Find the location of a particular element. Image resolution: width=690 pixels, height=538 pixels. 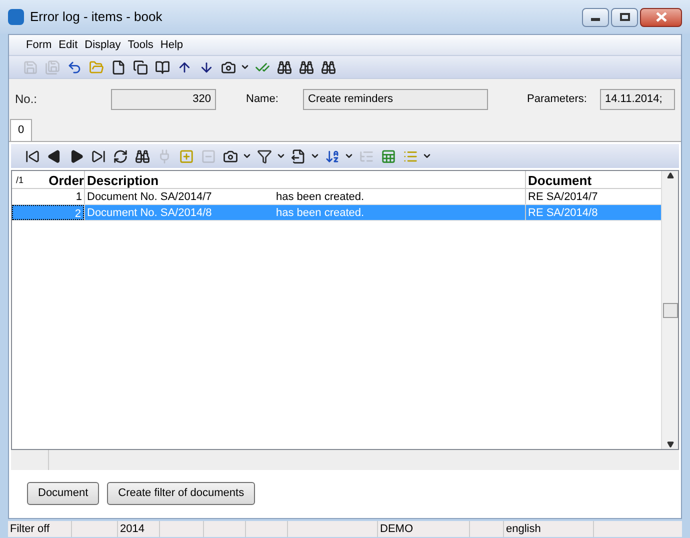

maximize-button is located at coordinates (624, 17).